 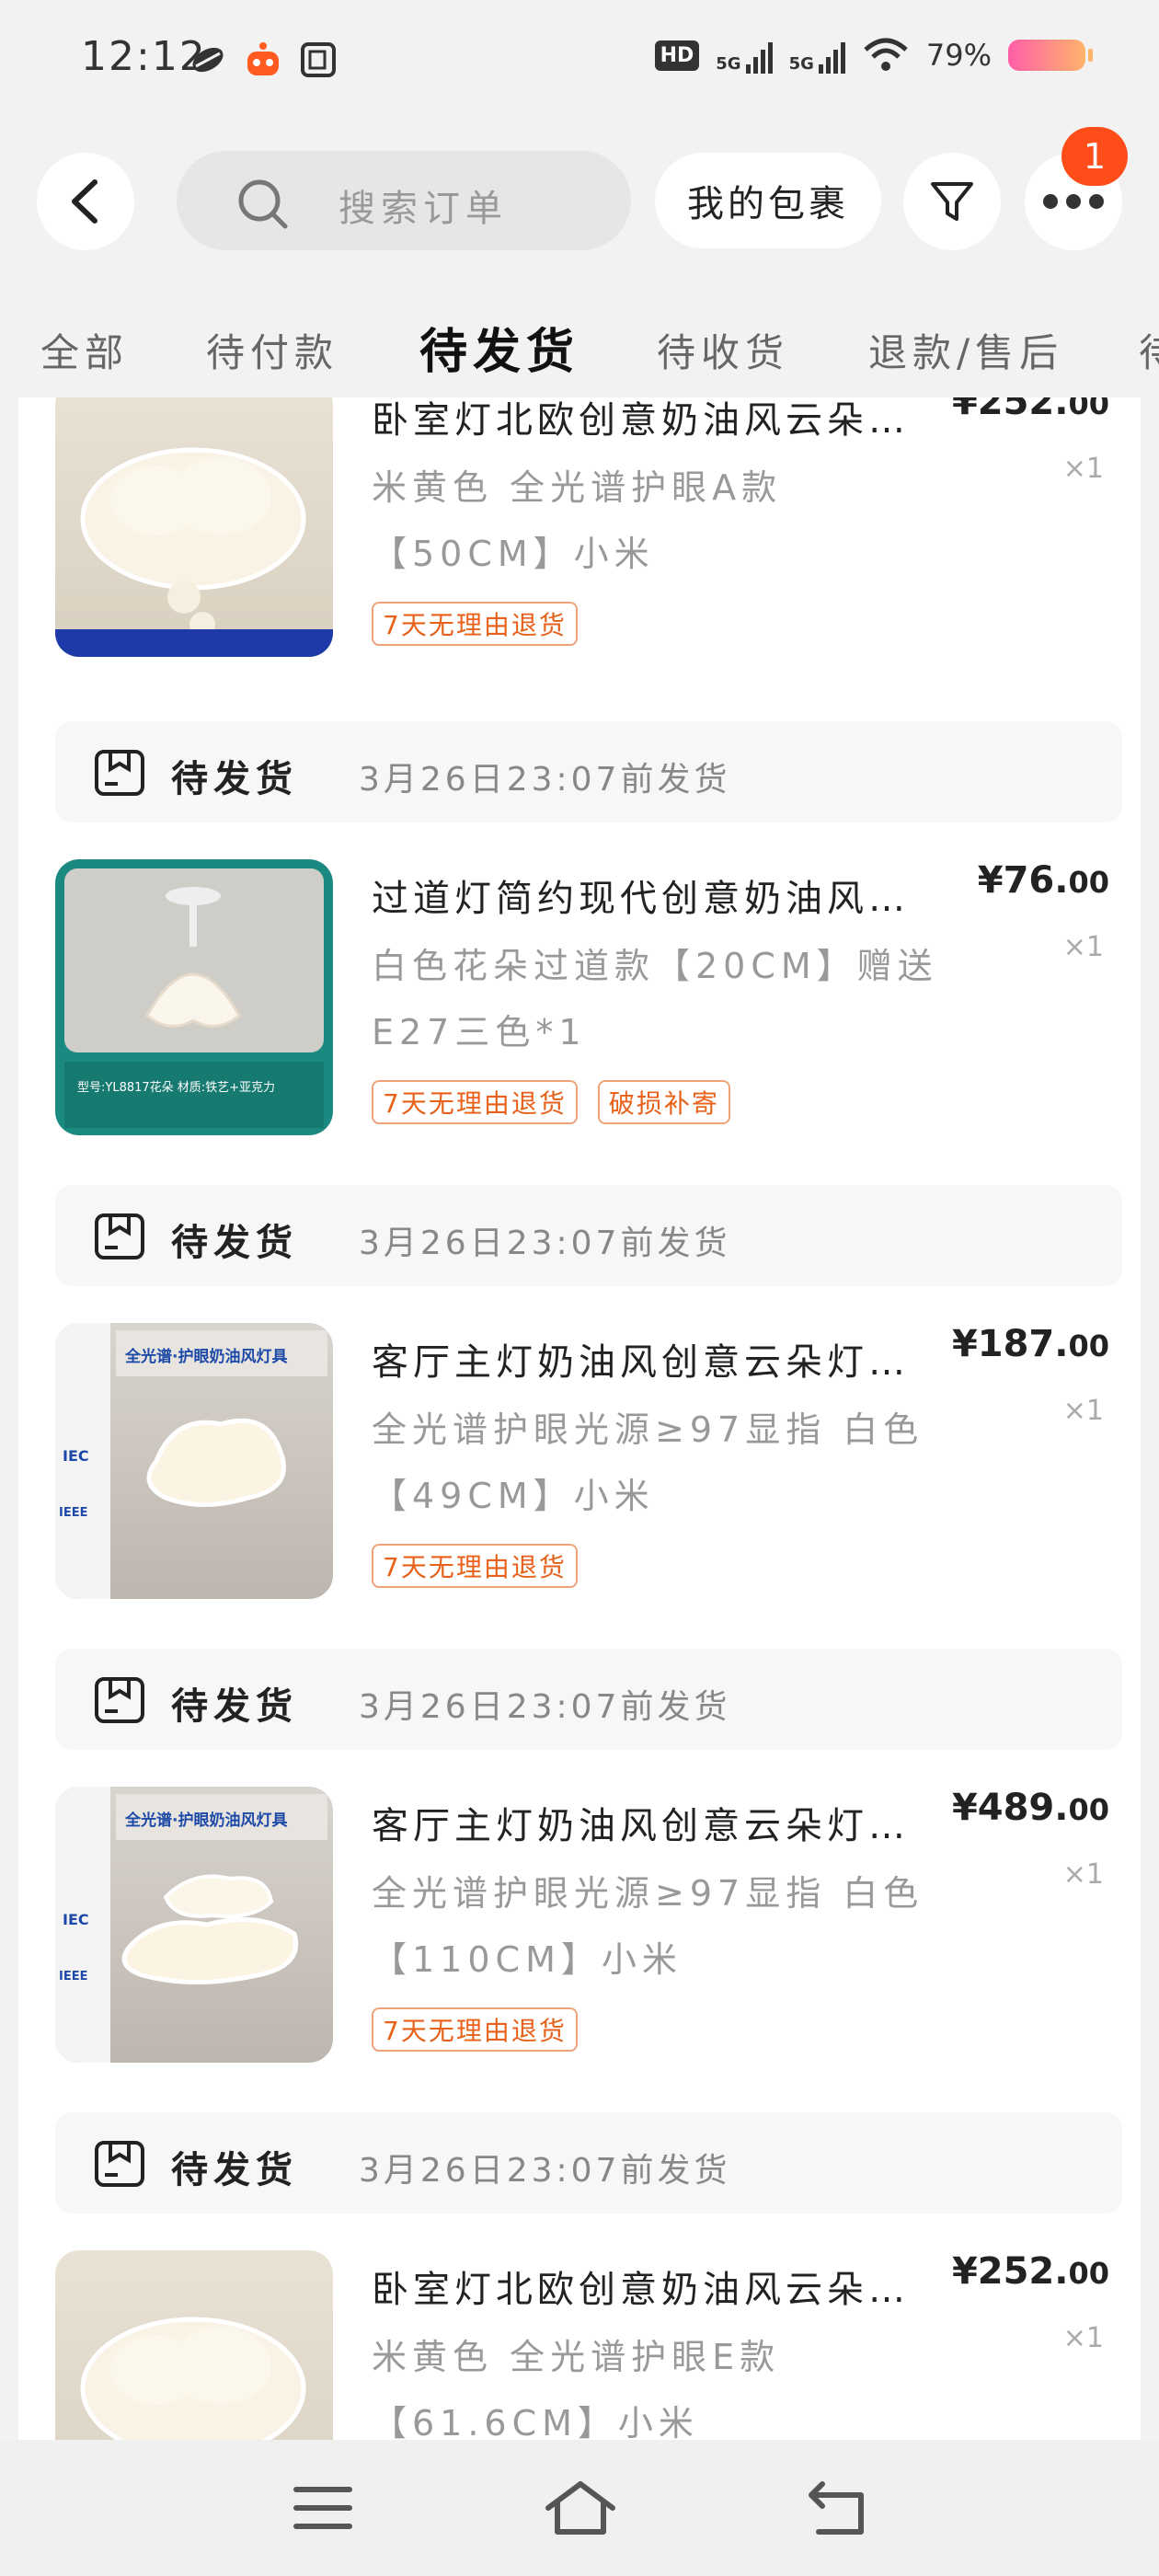 What do you see at coordinates (1149, 350) in the screenshot?
I see `tab-more: 待` at bounding box center [1149, 350].